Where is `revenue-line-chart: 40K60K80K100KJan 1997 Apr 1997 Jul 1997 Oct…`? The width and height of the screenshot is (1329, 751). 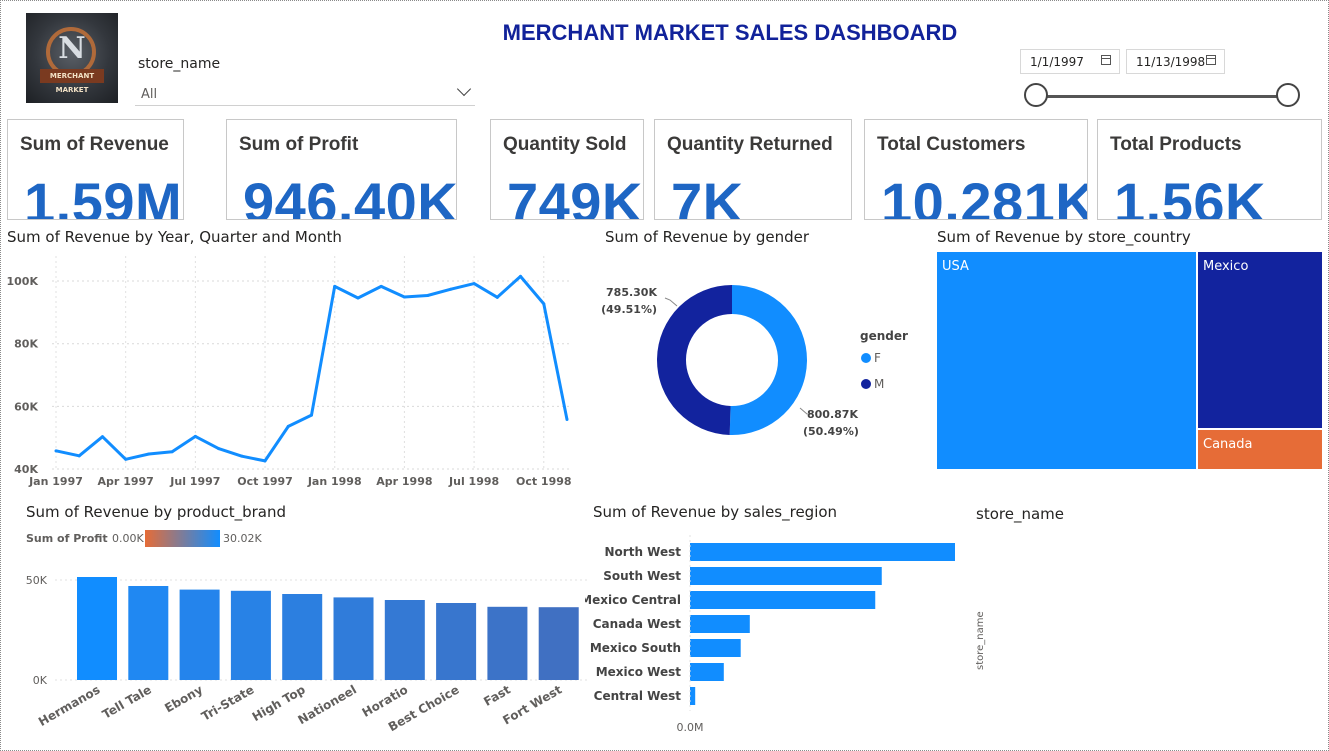 revenue-line-chart: 40K60K80K100KJan 1997 Apr 1997 Jul 1997 Oct… is located at coordinates (289, 372).